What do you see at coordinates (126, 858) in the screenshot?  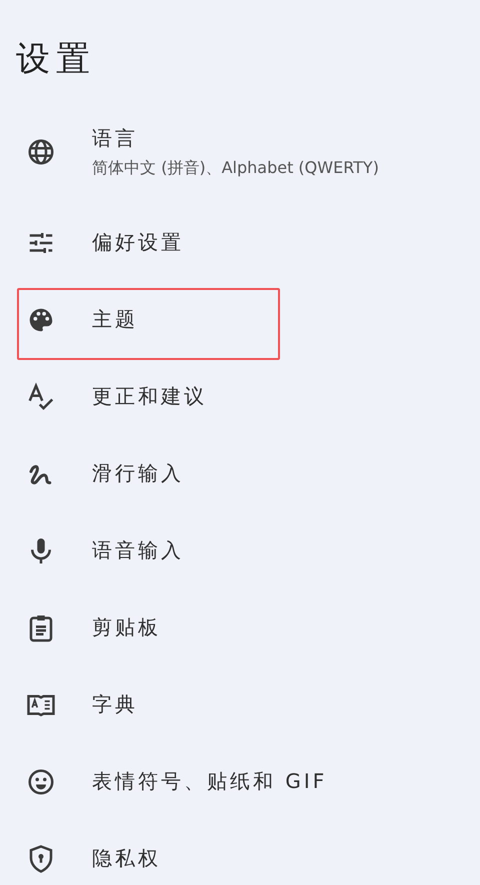 I see `setting-label: 隐私权` at bounding box center [126, 858].